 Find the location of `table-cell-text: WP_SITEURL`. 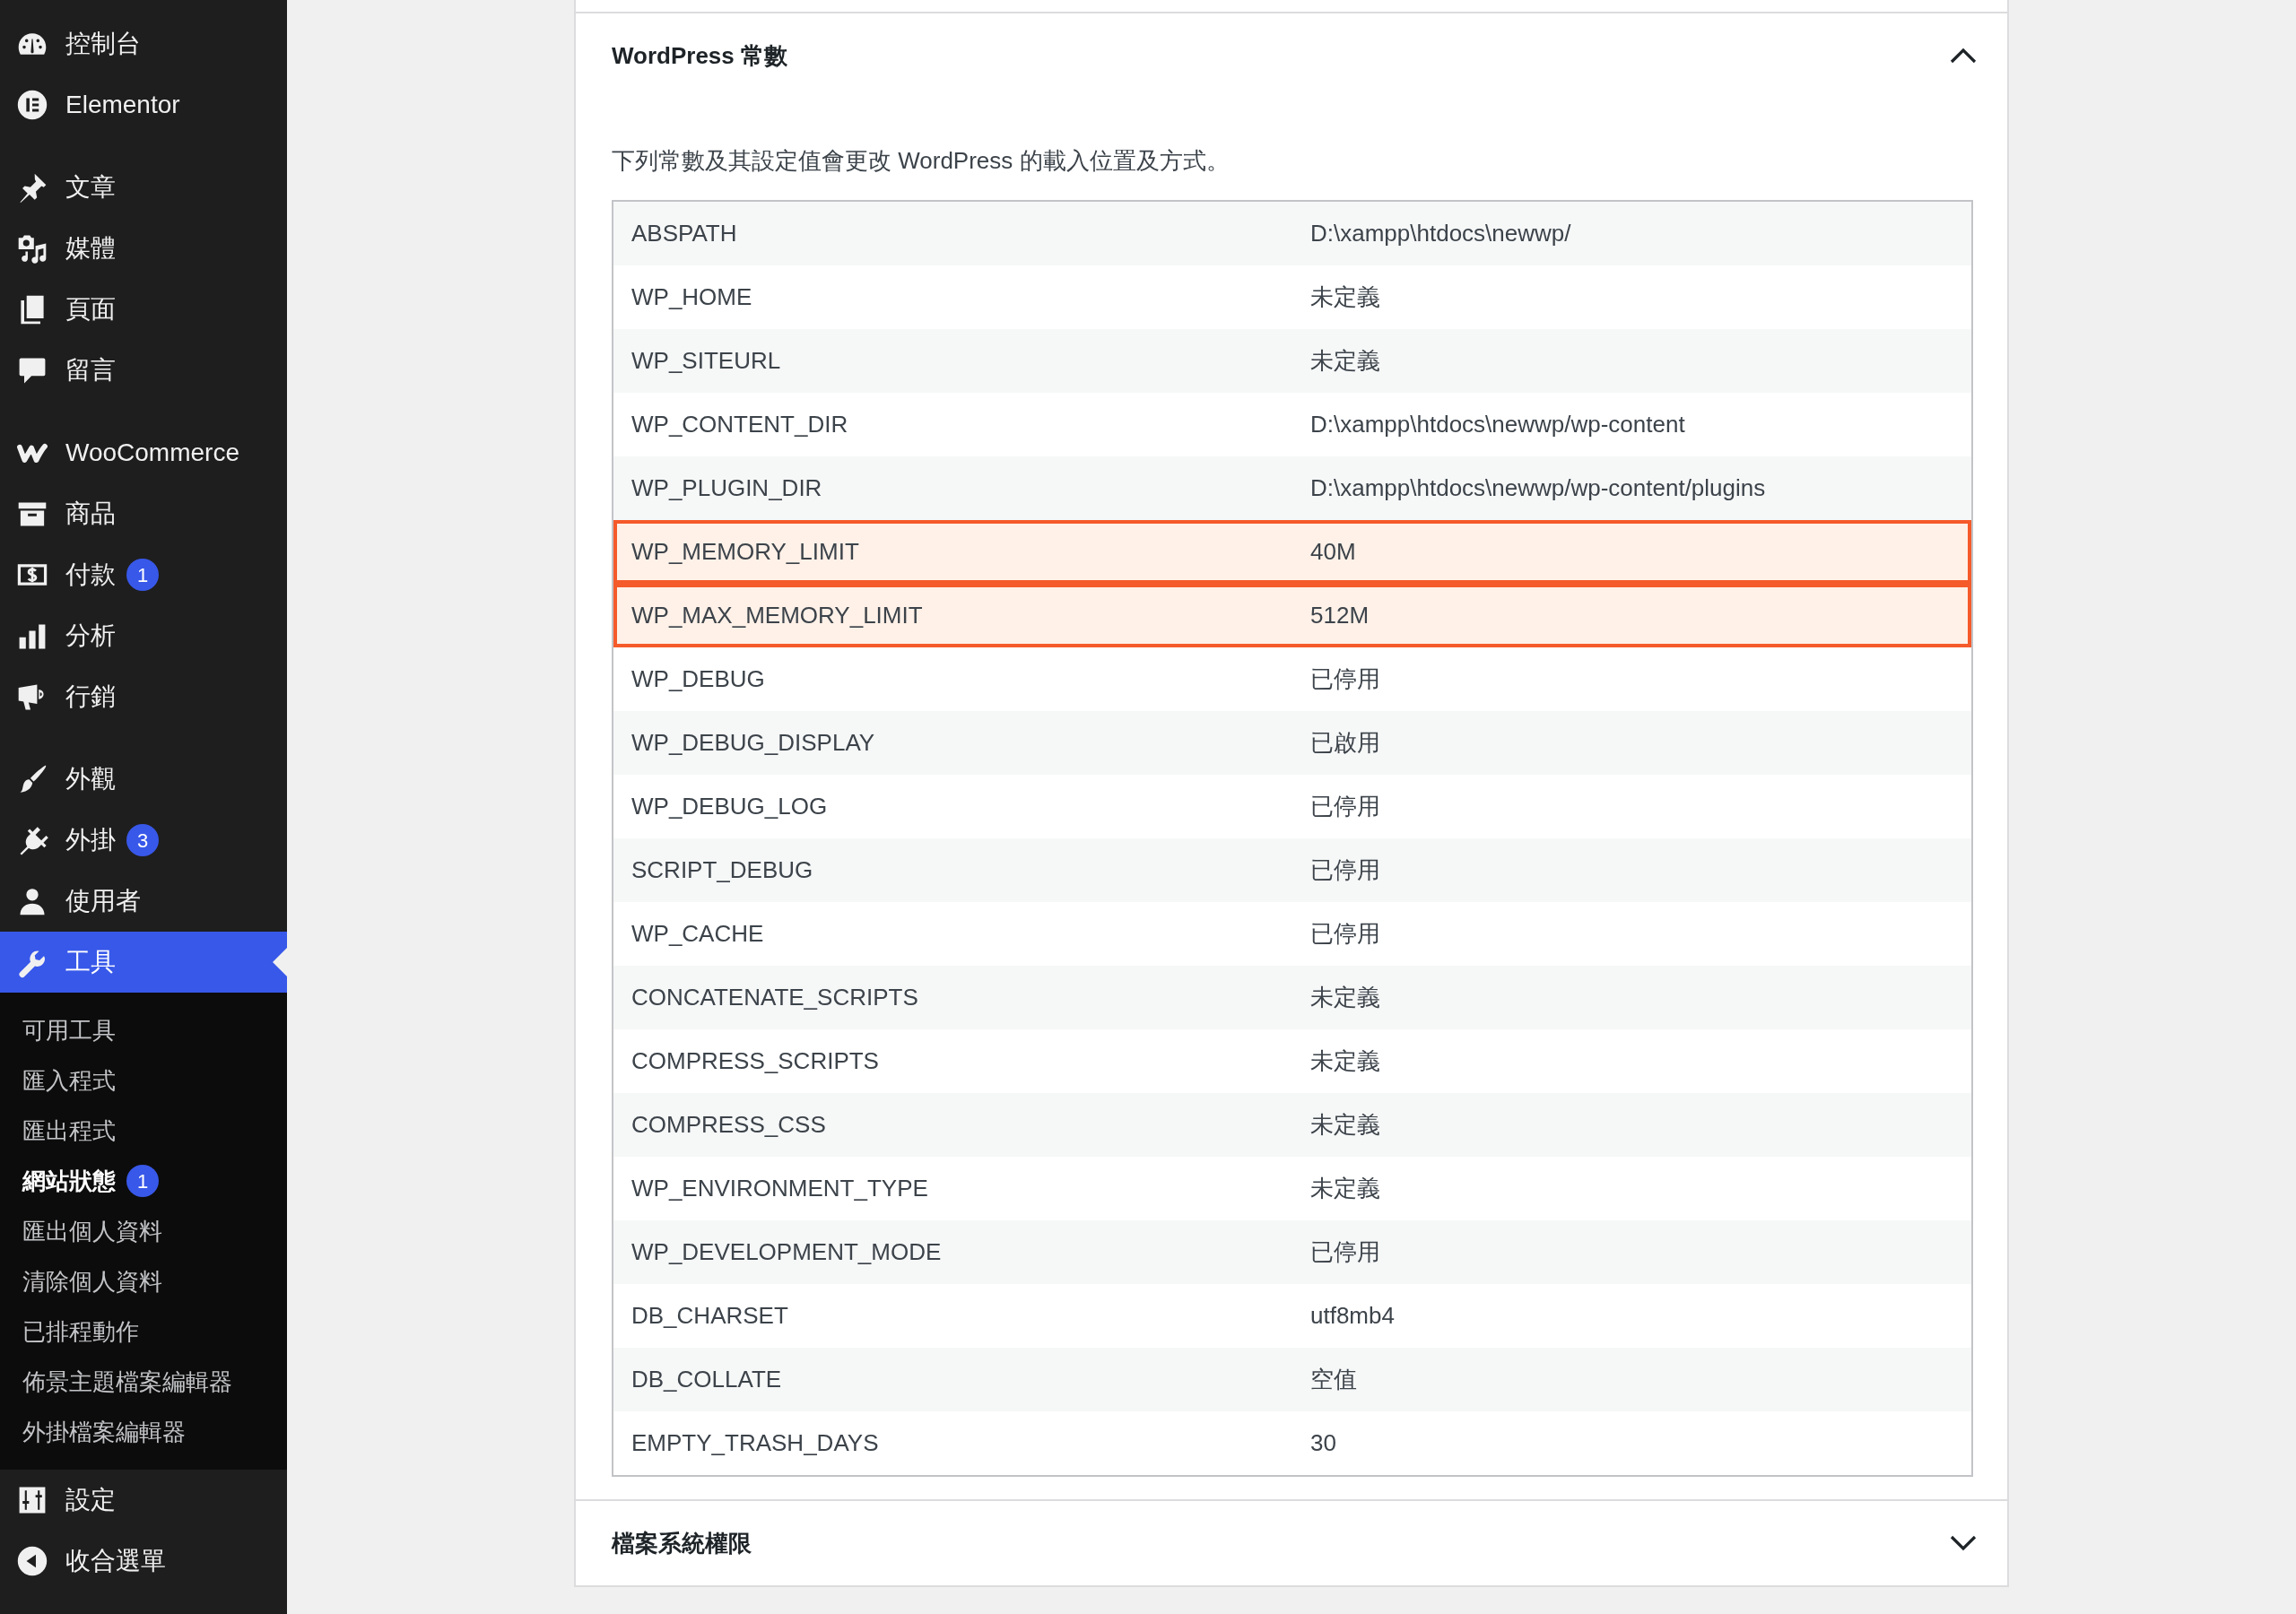

table-cell-text: WP_SITEURL is located at coordinates (706, 361).